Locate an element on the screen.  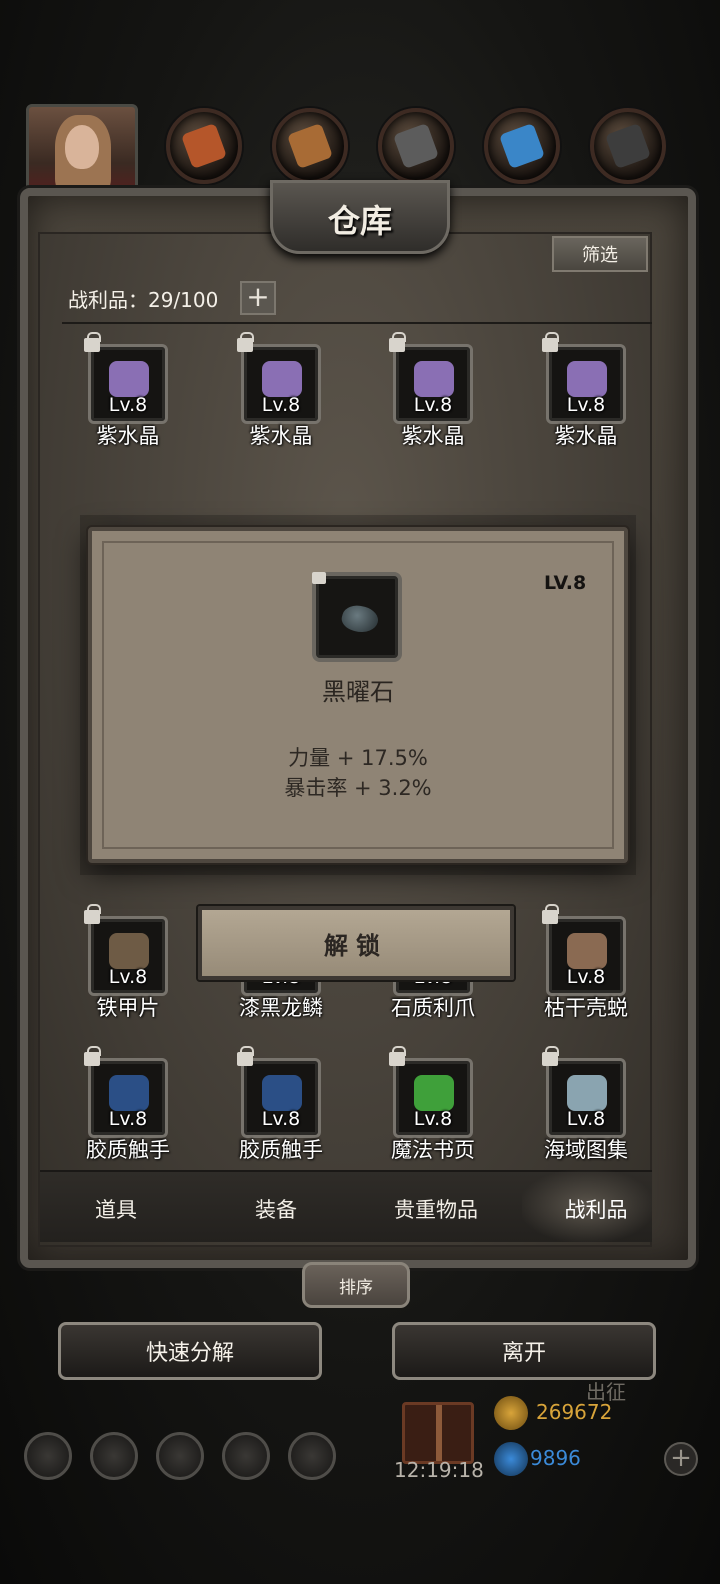
unlock-button: 解锁 is located at coordinates (356, 943).